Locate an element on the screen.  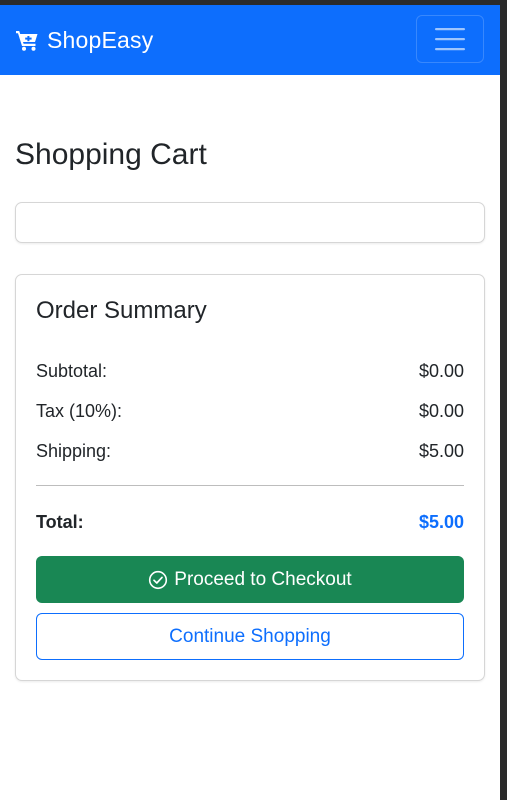
page-title: Shopping Cart is located at coordinates (111, 154).